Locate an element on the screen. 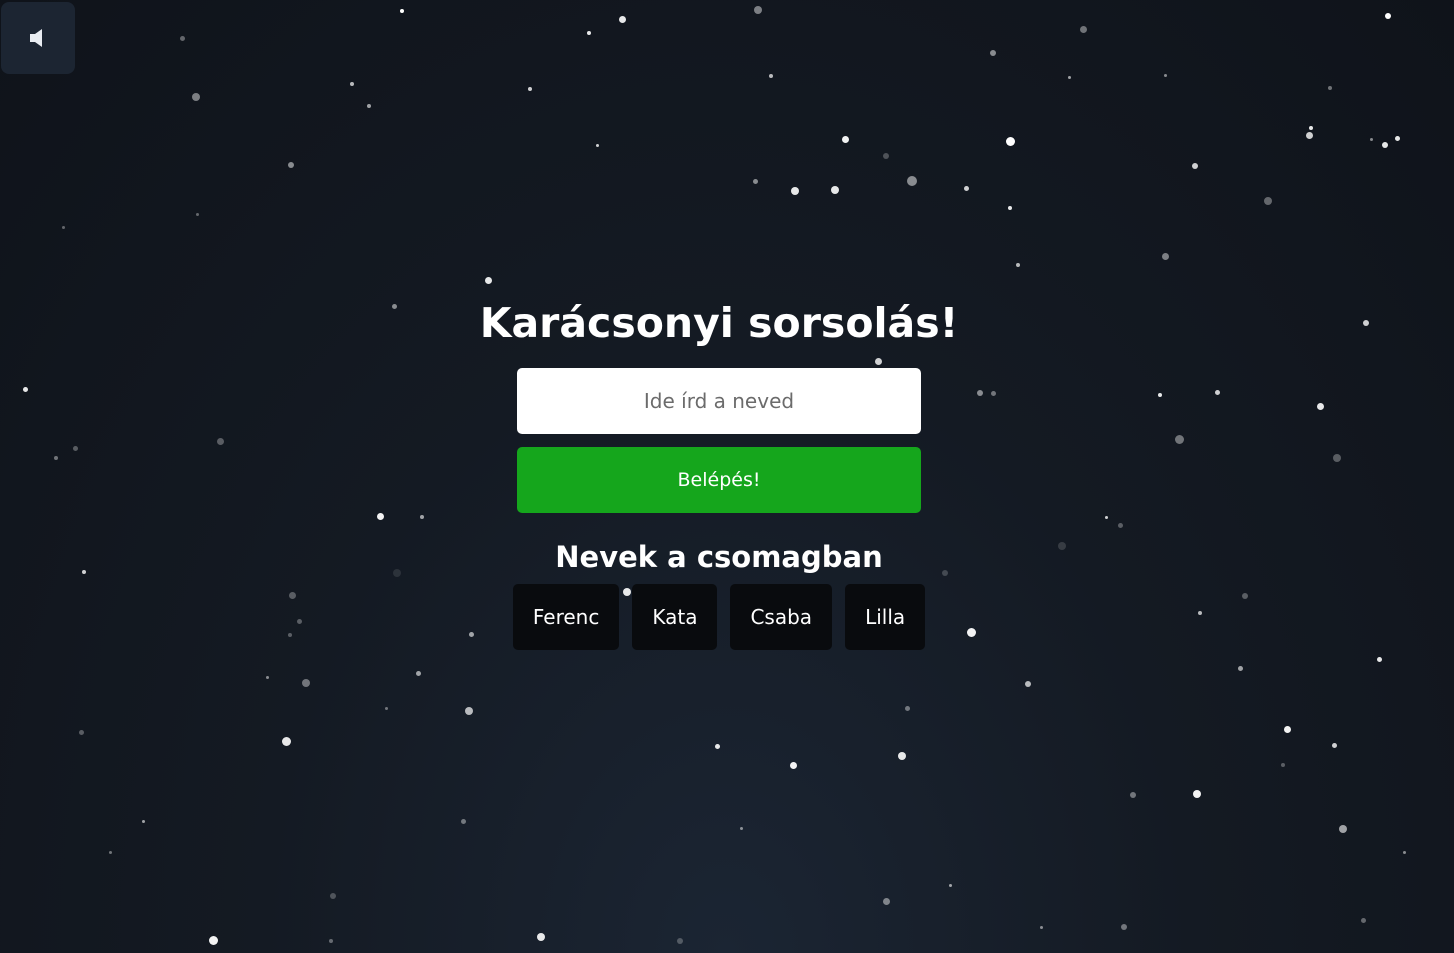  speaker-muted-icon is located at coordinates (38, 38).